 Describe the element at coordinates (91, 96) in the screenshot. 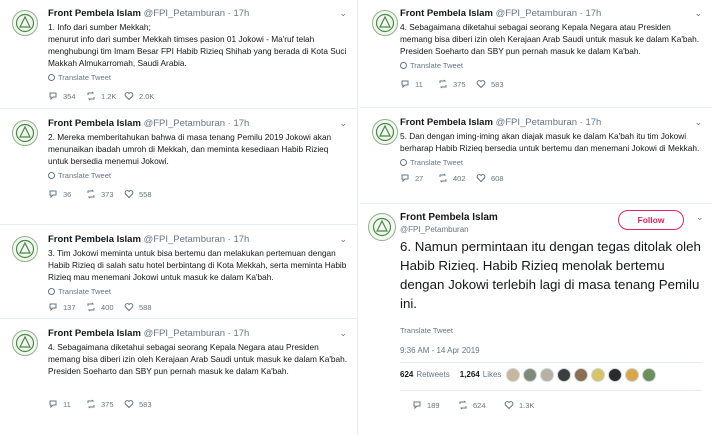

I see `retweet-icon` at that location.